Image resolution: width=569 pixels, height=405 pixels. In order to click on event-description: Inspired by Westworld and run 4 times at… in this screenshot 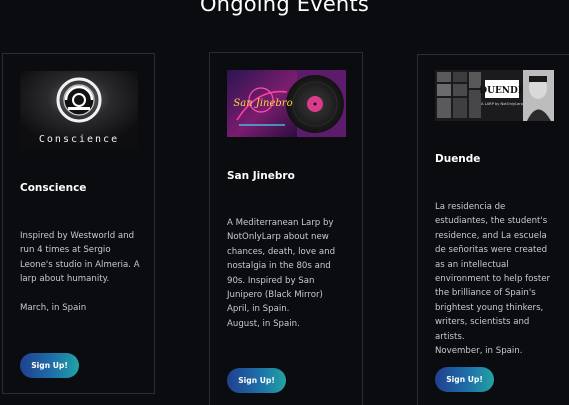, I will do `click(80, 258)`.